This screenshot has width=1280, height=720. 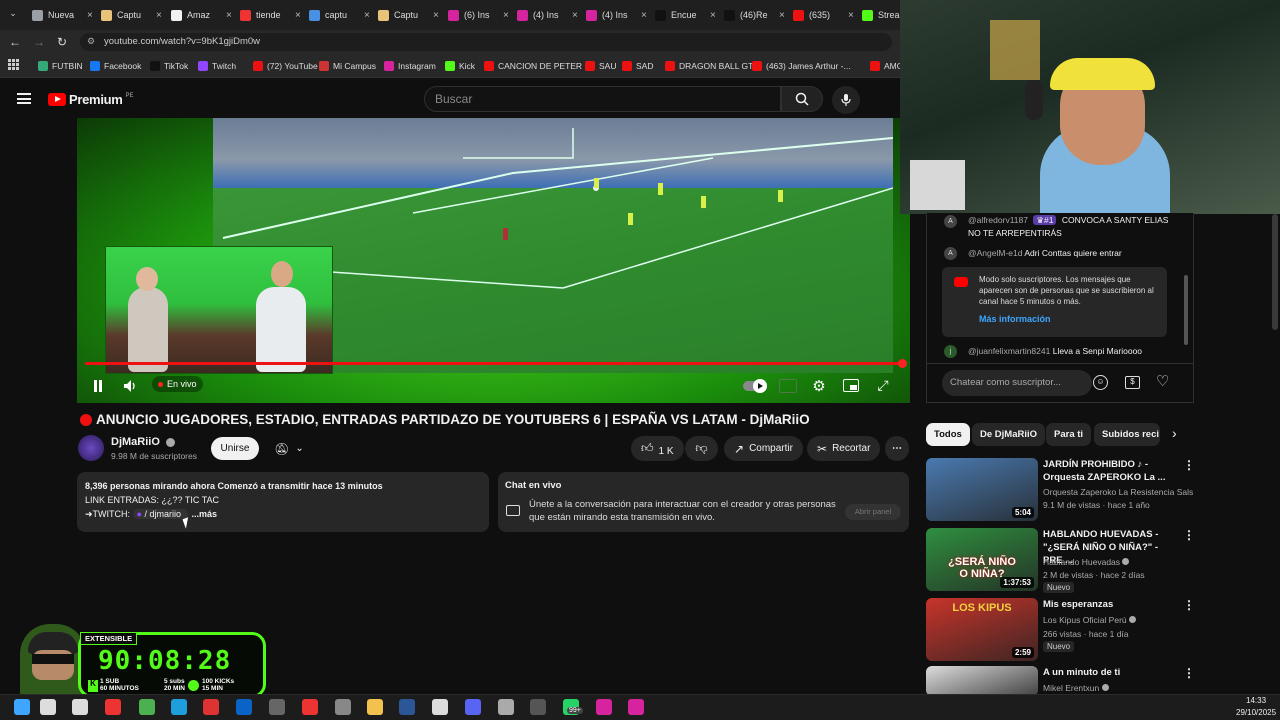 What do you see at coordinates (1069, 434) in the screenshot?
I see `chip-for-you: Para ti` at bounding box center [1069, 434].